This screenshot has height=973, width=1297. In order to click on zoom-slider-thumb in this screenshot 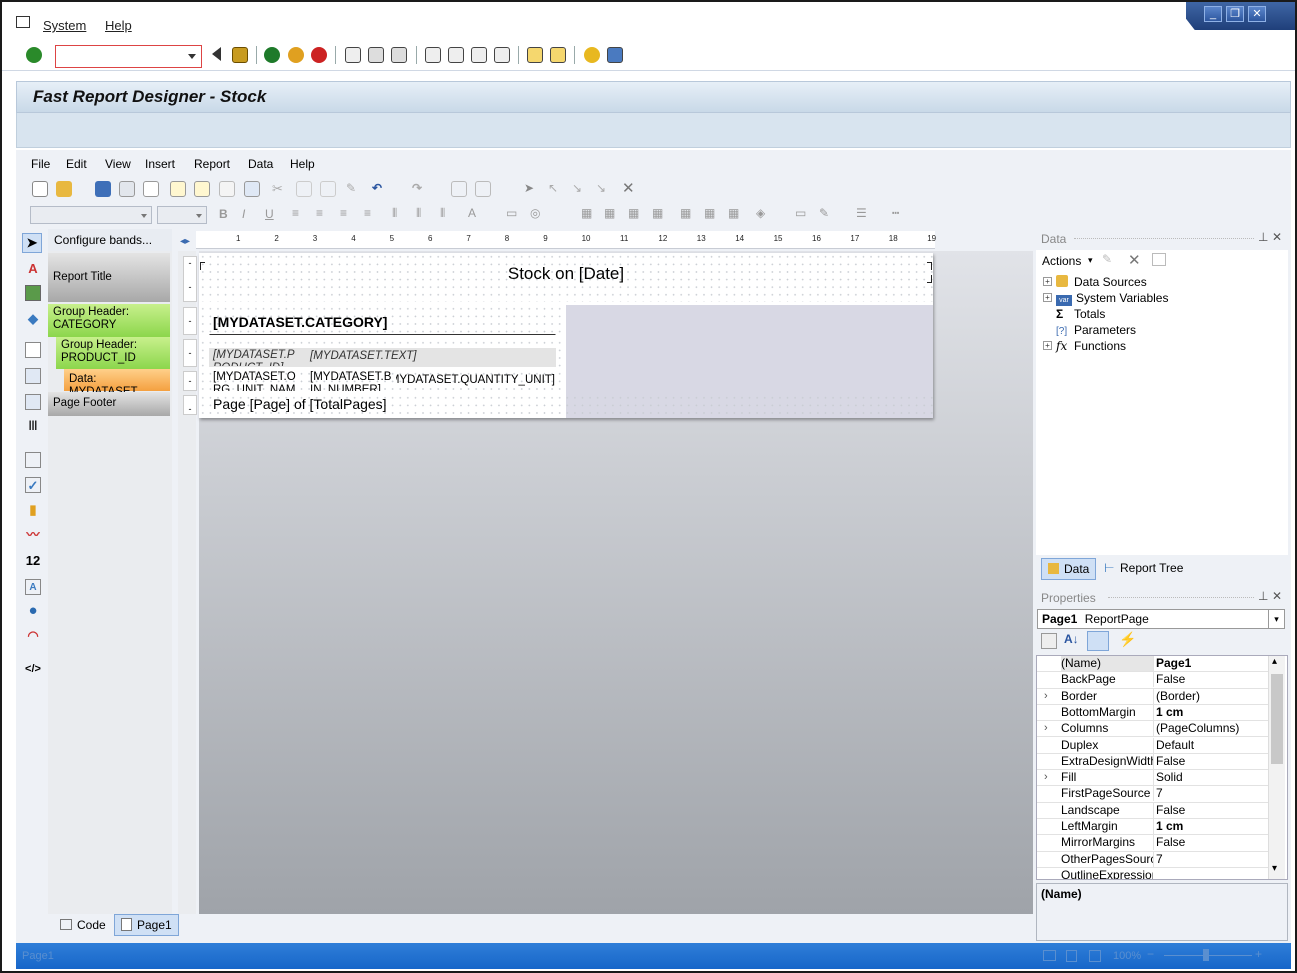, I will do `click(1206, 955)`.